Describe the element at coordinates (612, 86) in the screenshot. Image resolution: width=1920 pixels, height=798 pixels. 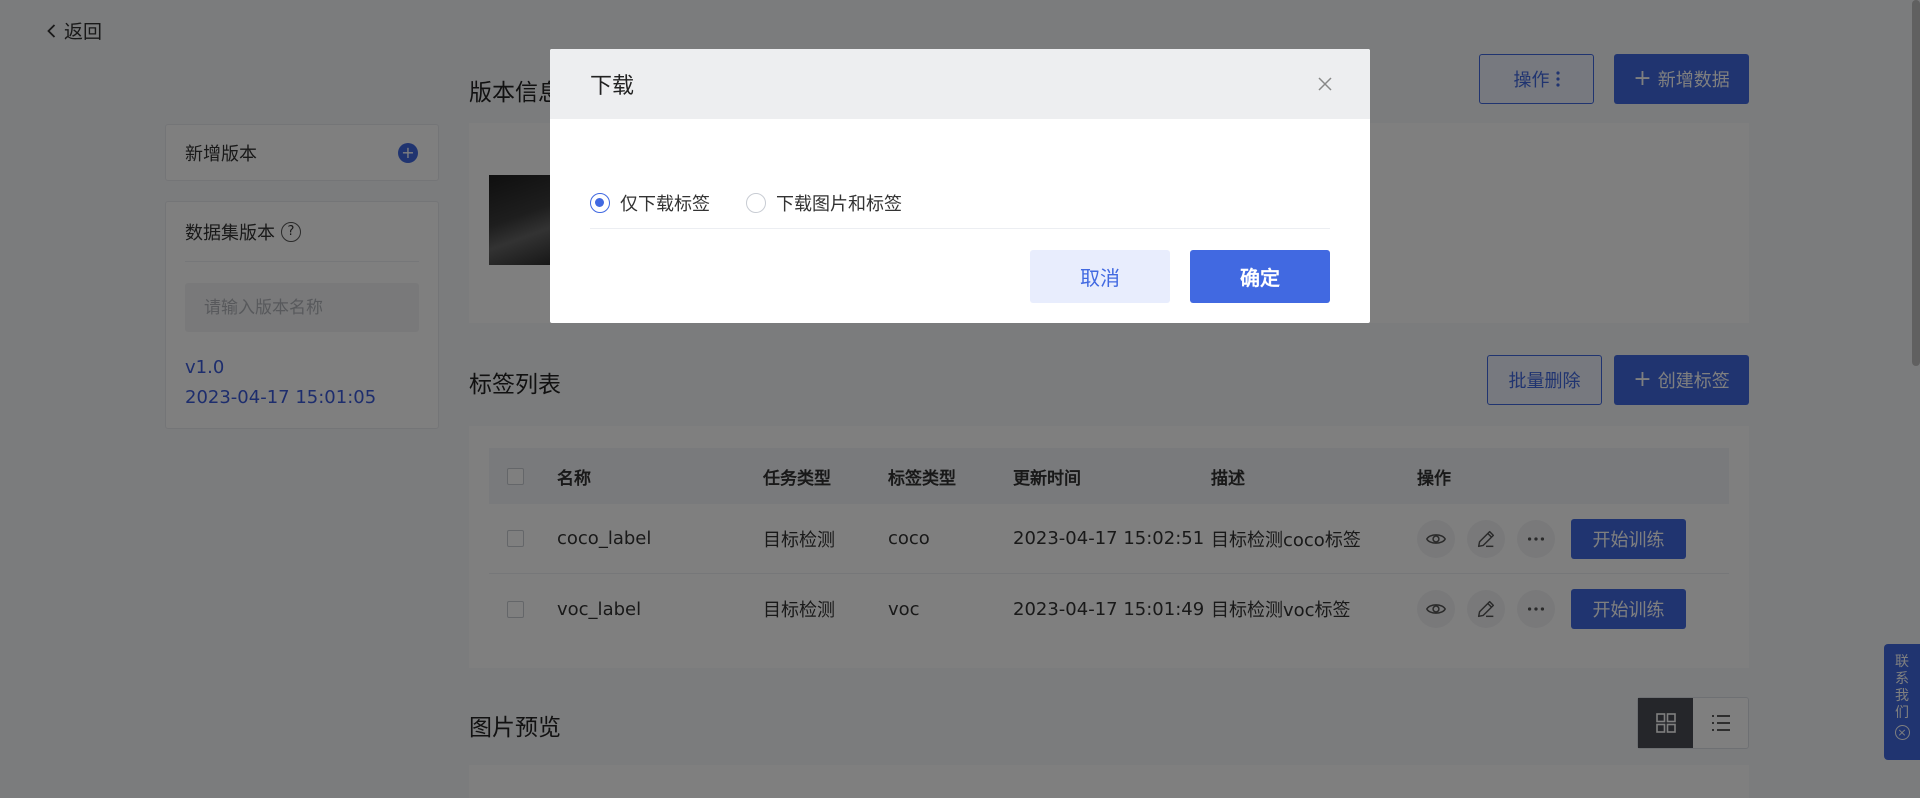
I see `dialog-title: 下载` at that location.